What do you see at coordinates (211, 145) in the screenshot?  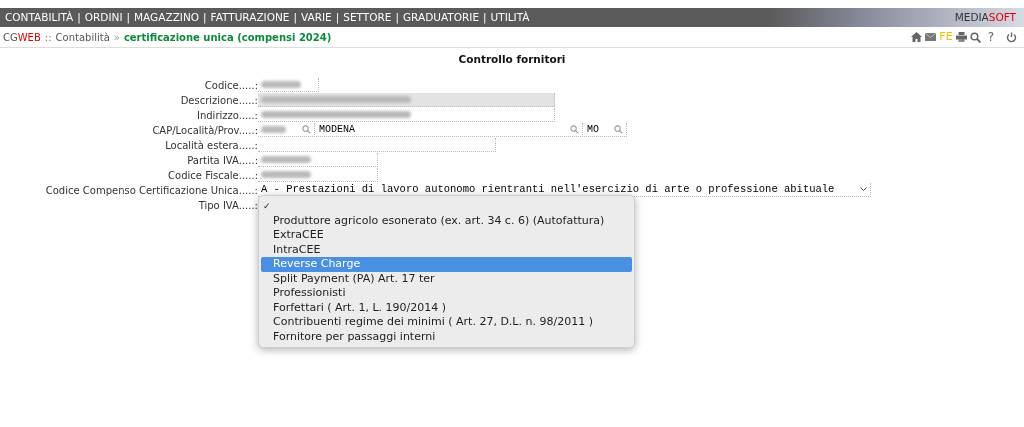 I see `field-label: Località estera.....:` at bounding box center [211, 145].